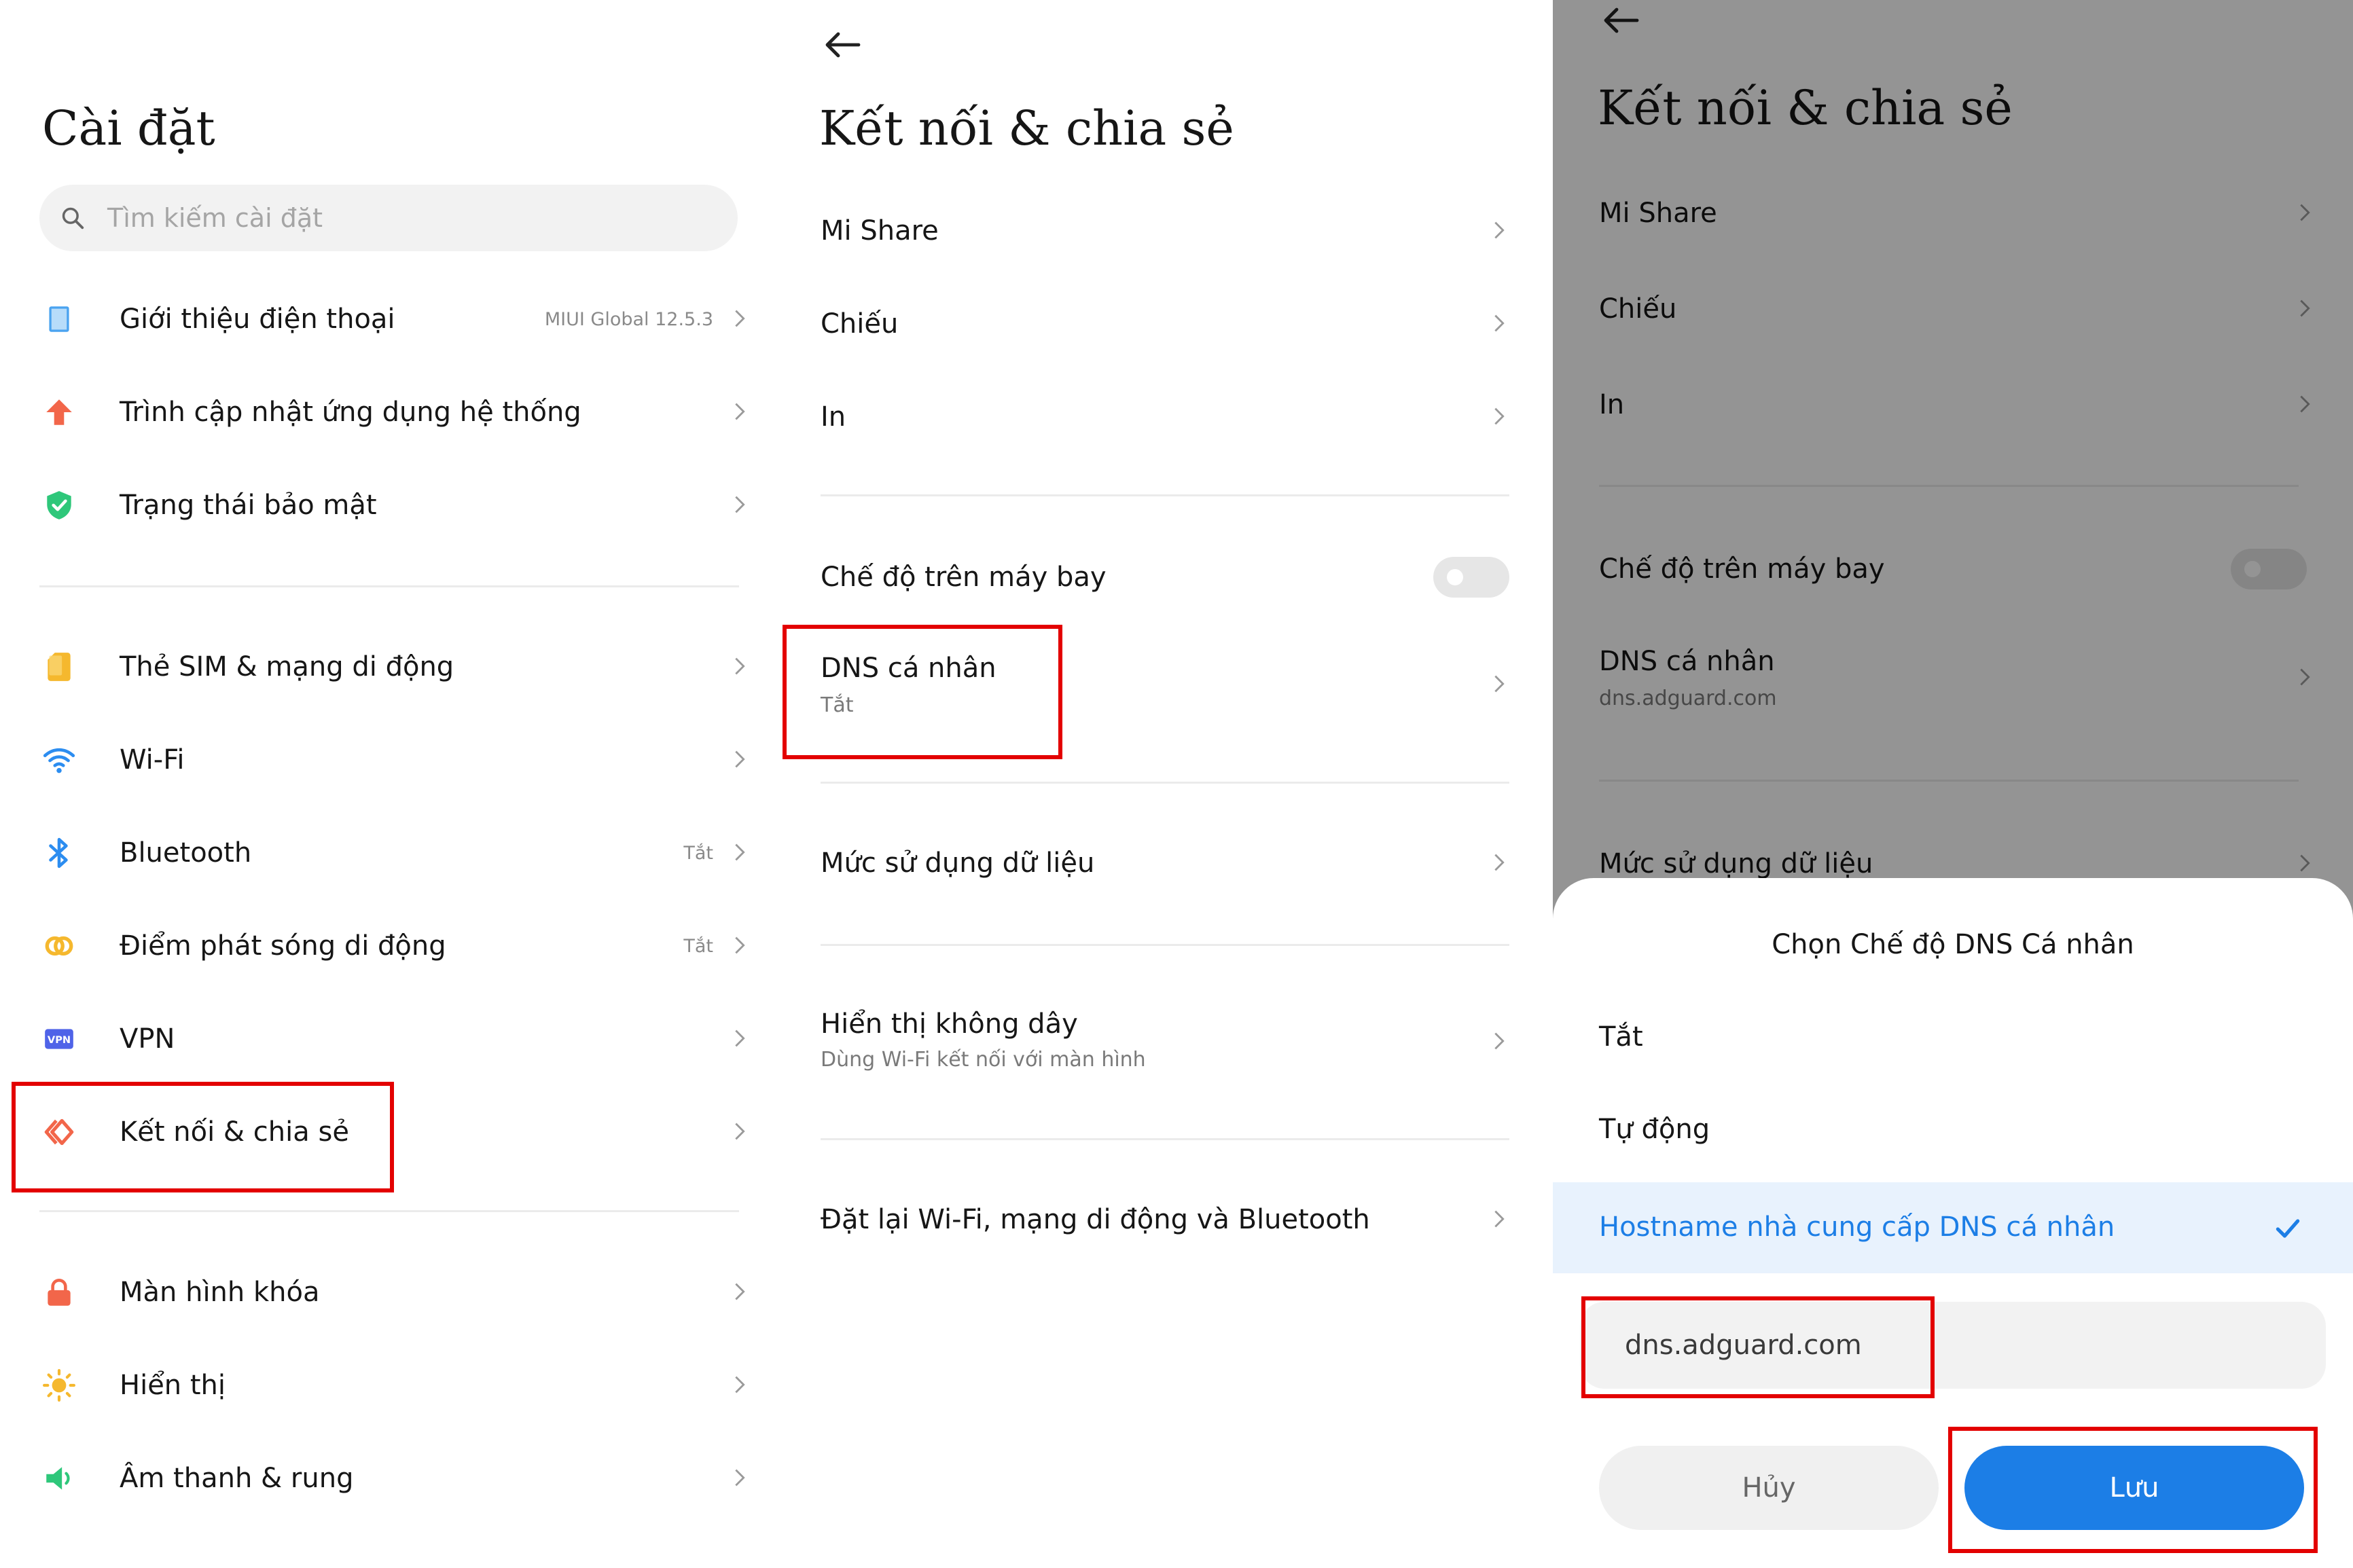  What do you see at coordinates (59, 1292) in the screenshot?
I see `lock-icon` at bounding box center [59, 1292].